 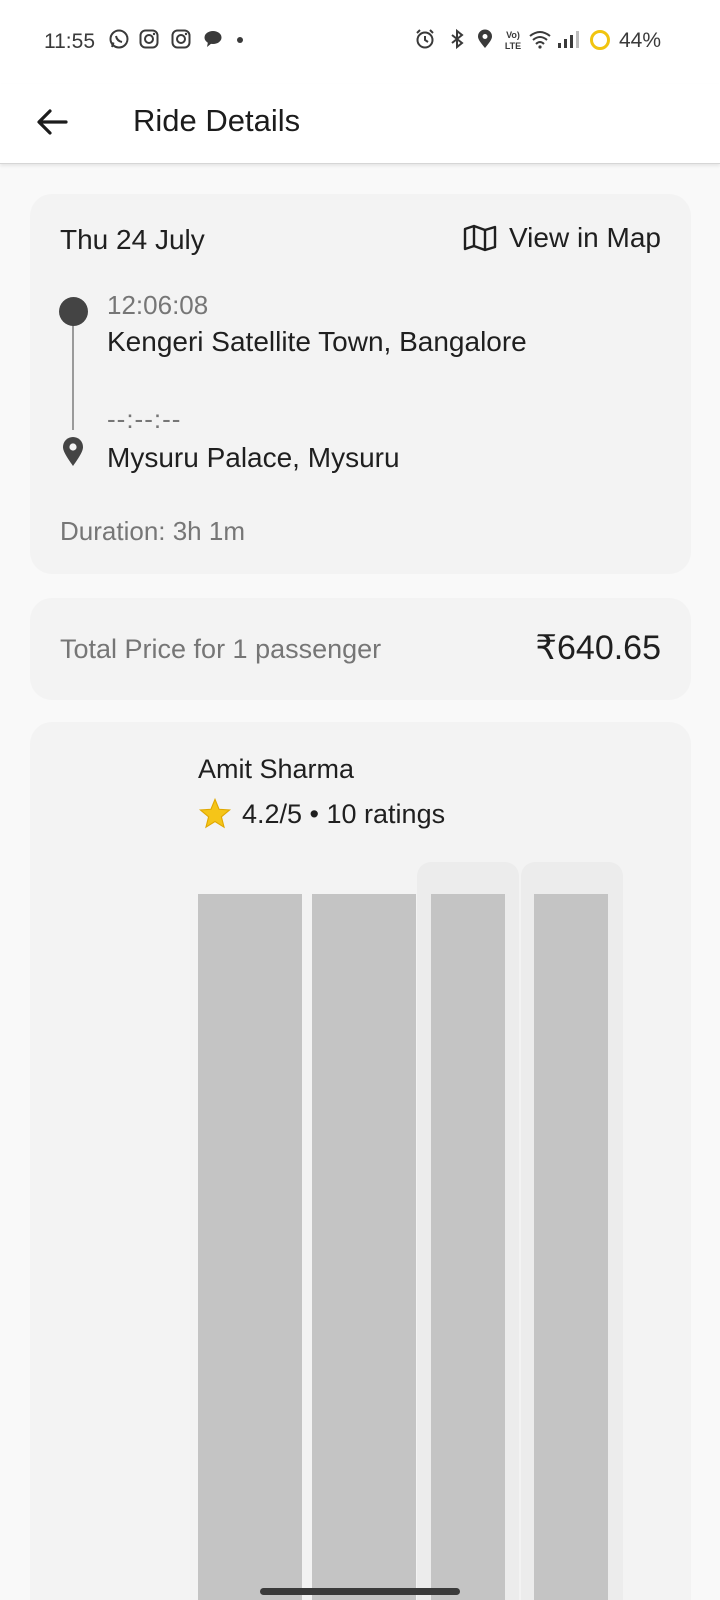 I want to click on view-in-map-button: View in Map, so click(x=562, y=238).